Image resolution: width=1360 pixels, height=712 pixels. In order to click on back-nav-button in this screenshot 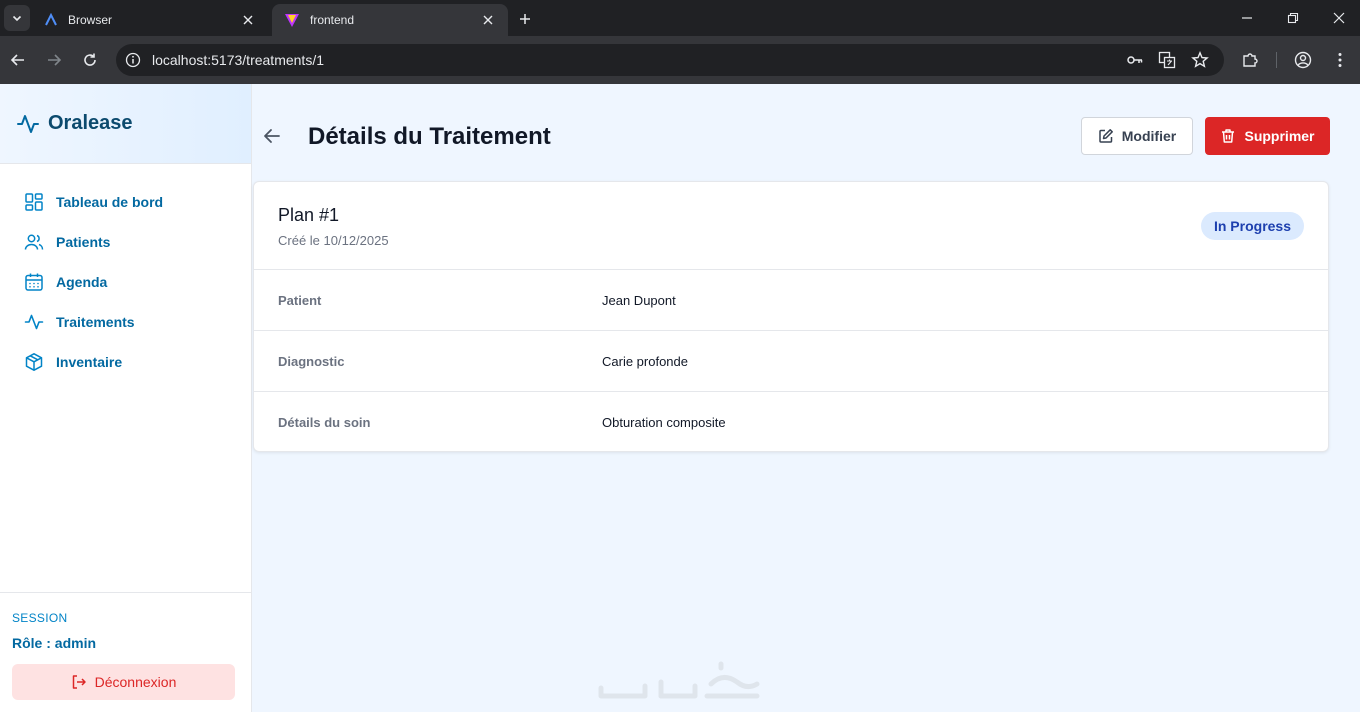, I will do `click(18, 60)`.